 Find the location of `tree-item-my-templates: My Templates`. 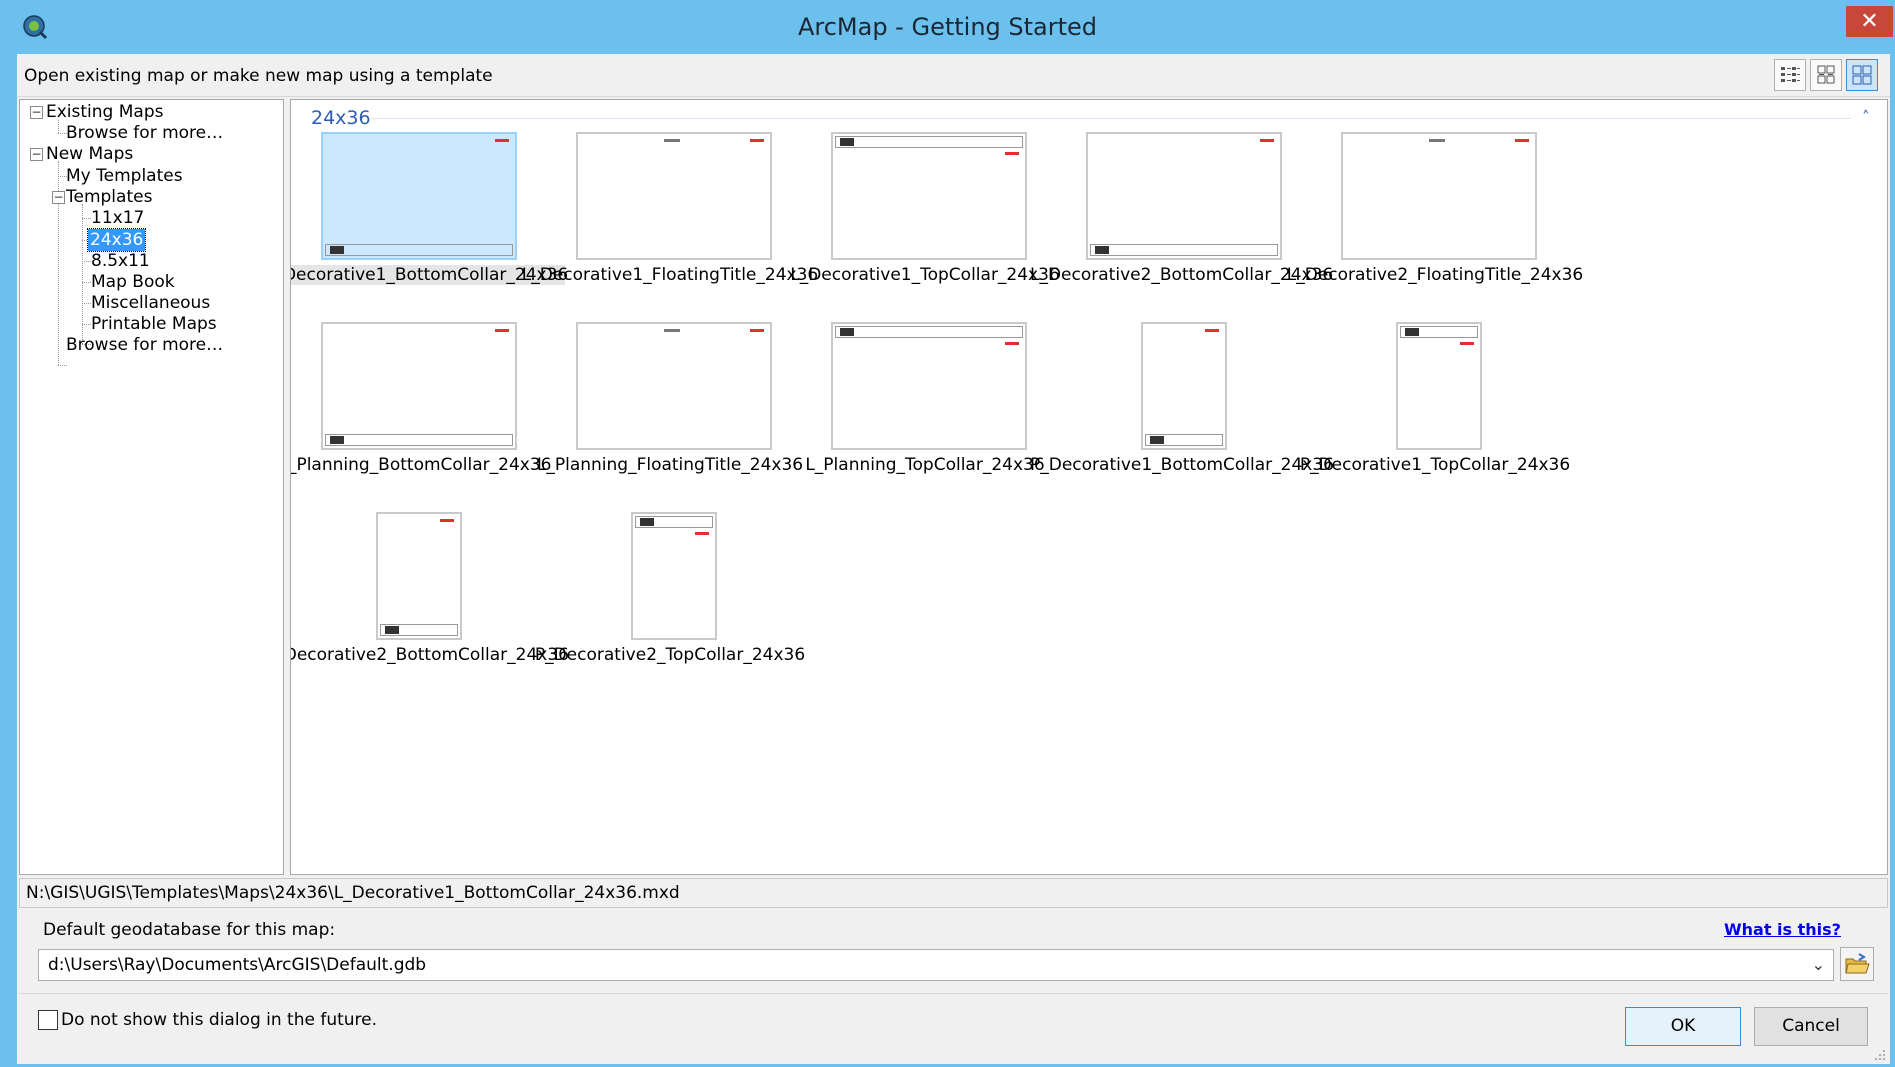

tree-item-my-templates: My Templates is located at coordinates (124, 176).